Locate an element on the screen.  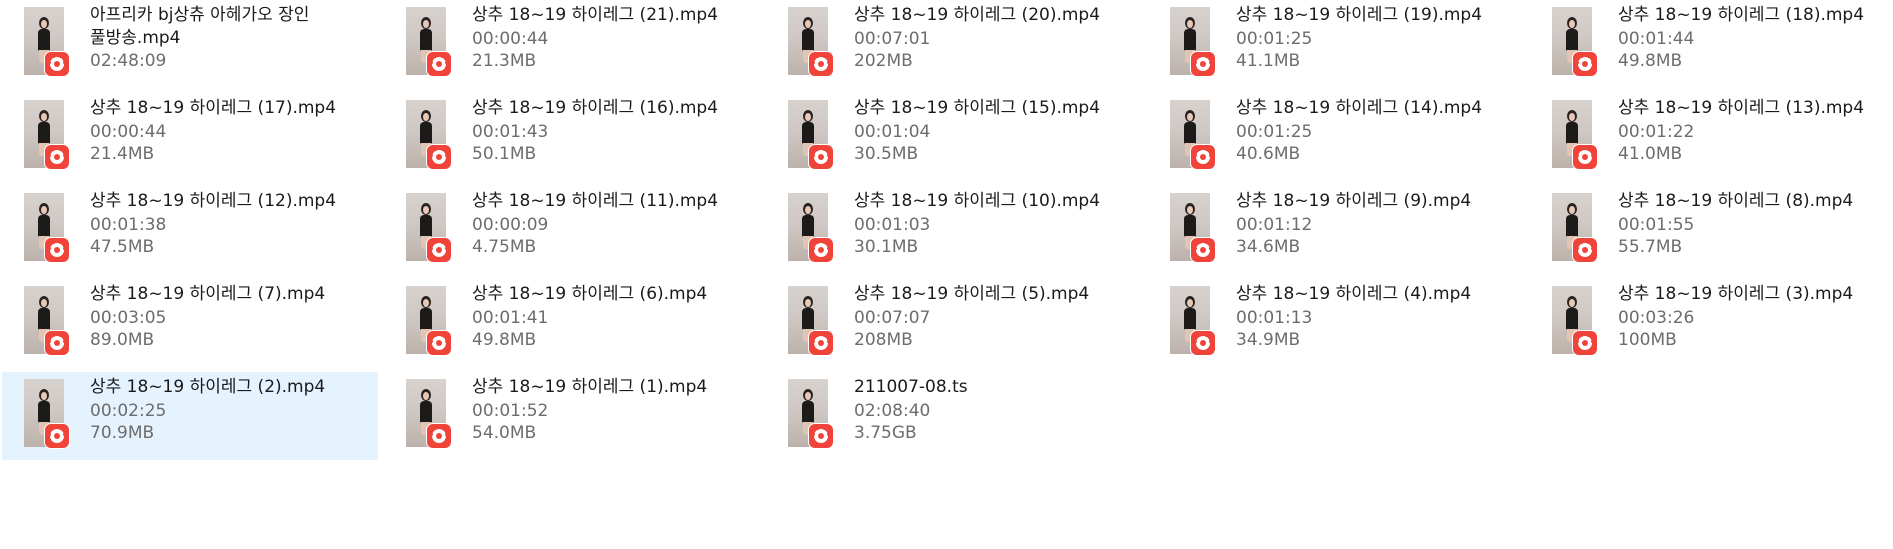
file-name: 상추 18~19 하이레그 (13).mp4 is located at coordinates (1741, 108).